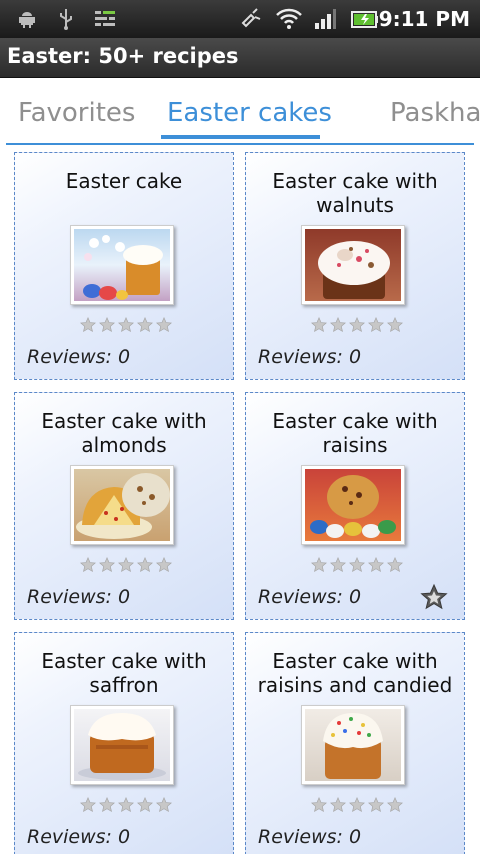 The height and width of the screenshot is (854, 480). I want to click on usb-icon, so click(66, 19).